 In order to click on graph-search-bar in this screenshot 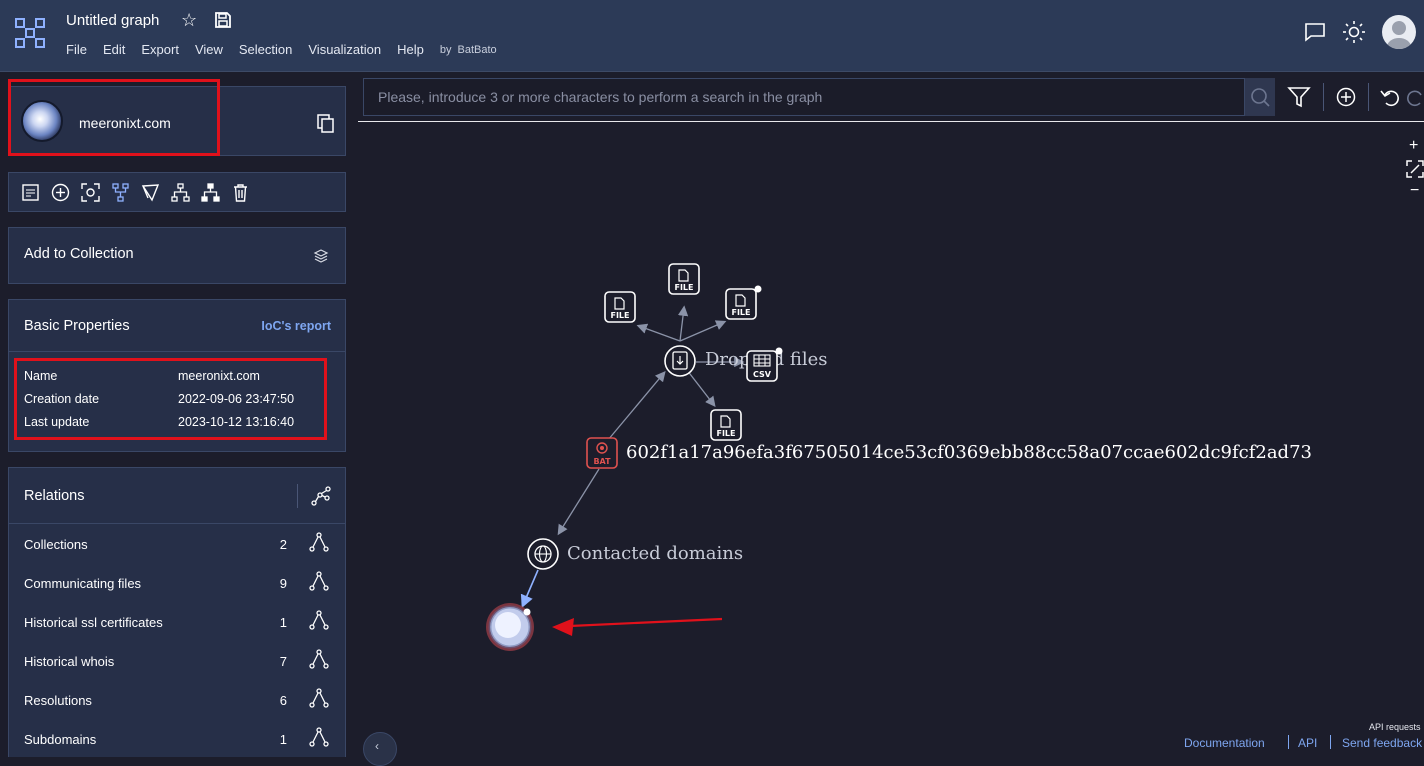, I will do `click(804, 97)`.